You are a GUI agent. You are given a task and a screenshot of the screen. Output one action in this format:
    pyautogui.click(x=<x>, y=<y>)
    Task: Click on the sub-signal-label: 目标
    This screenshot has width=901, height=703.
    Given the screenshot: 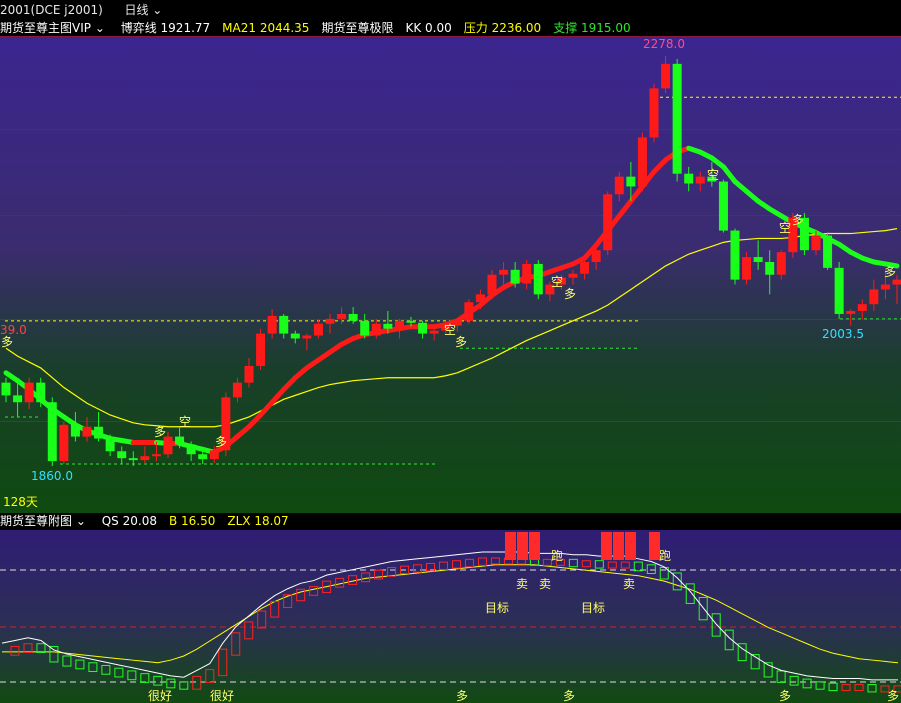 What is the action you would take?
    pyautogui.click(x=497, y=608)
    